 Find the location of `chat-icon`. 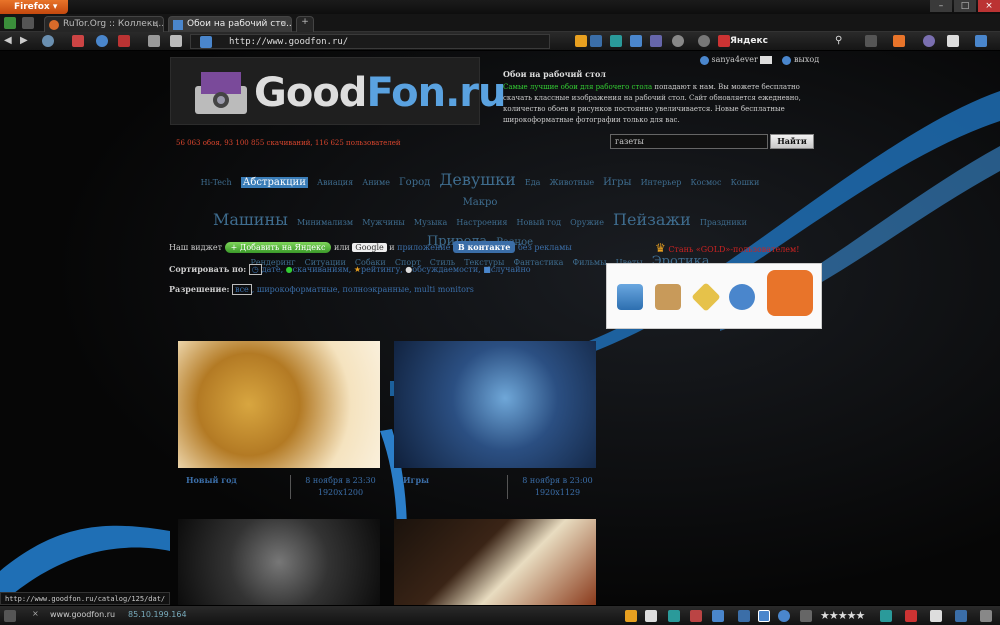

chat-icon is located at coordinates (961, 616).